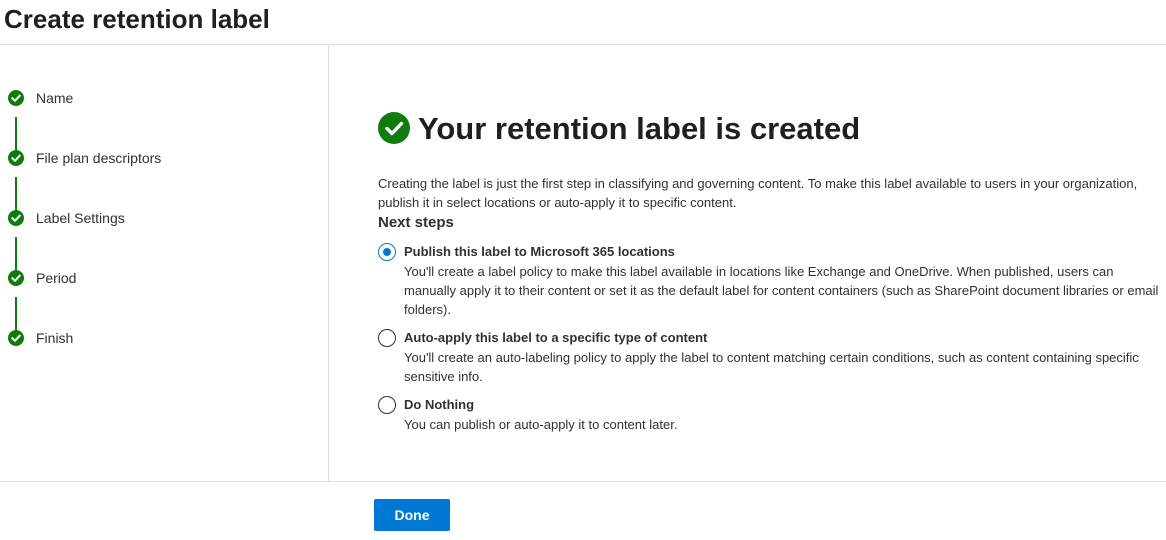  I want to click on auto-apply-radio, so click(387, 338).